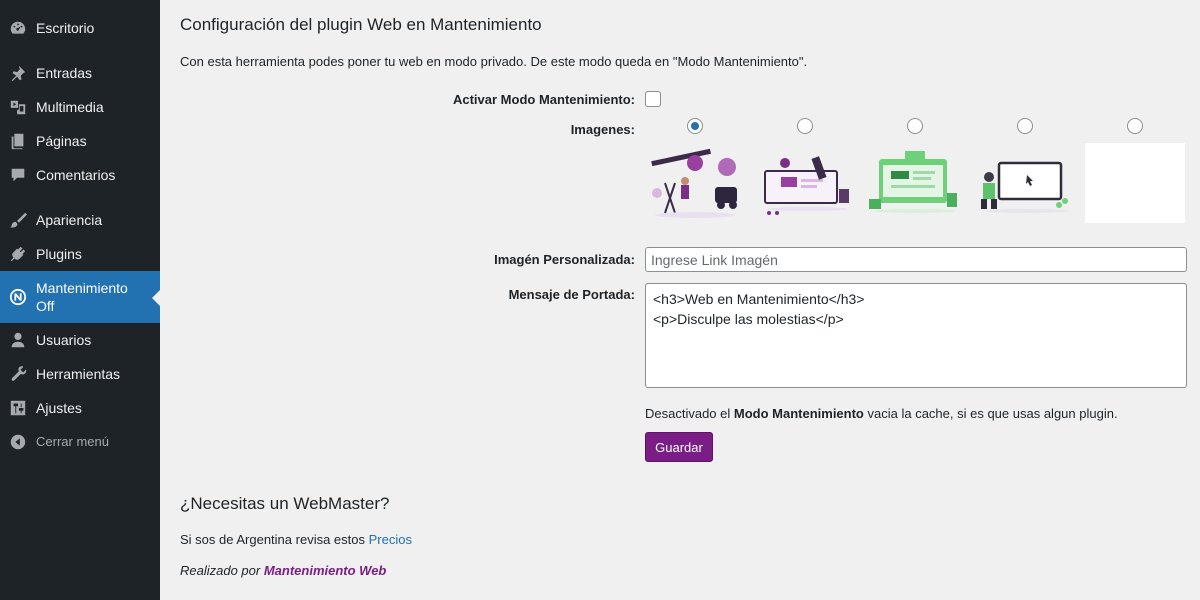 The height and width of the screenshot is (600, 1200). What do you see at coordinates (653, 99) in the screenshot?
I see `activate-maintenance-checkbox` at bounding box center [653, 99].